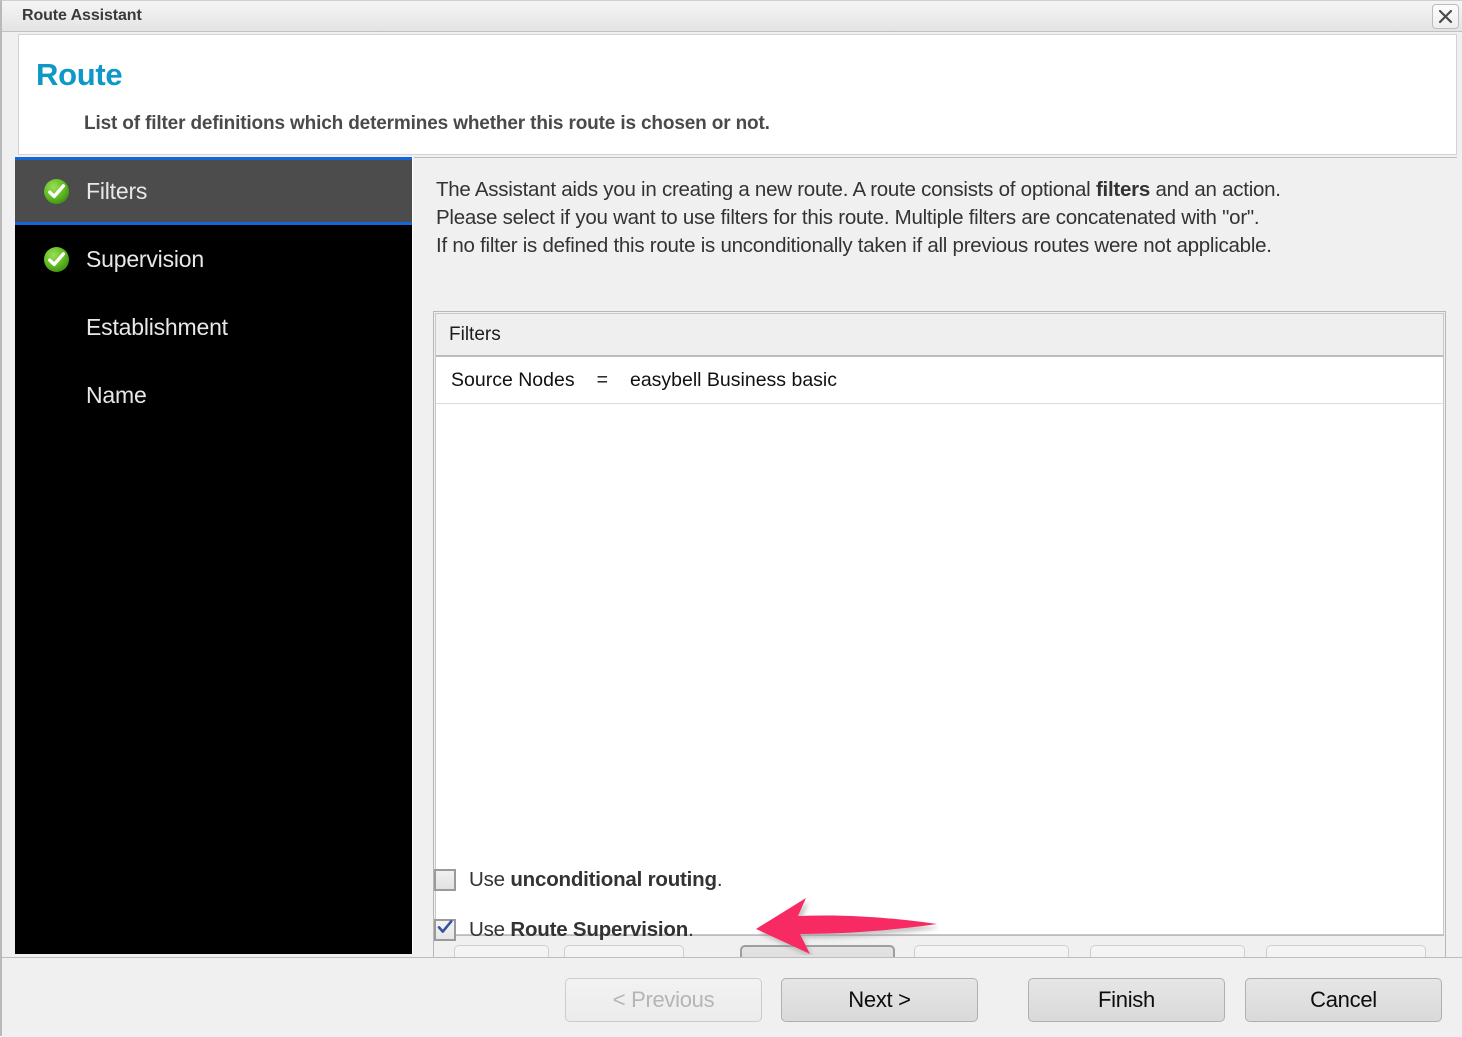 The width and height of the screenshot is (1462, 1037). What do you see at coordinates (445, 880) in the screenshot?
I see `unconditional-routing-checkbox` at bounding box center [445, 880].